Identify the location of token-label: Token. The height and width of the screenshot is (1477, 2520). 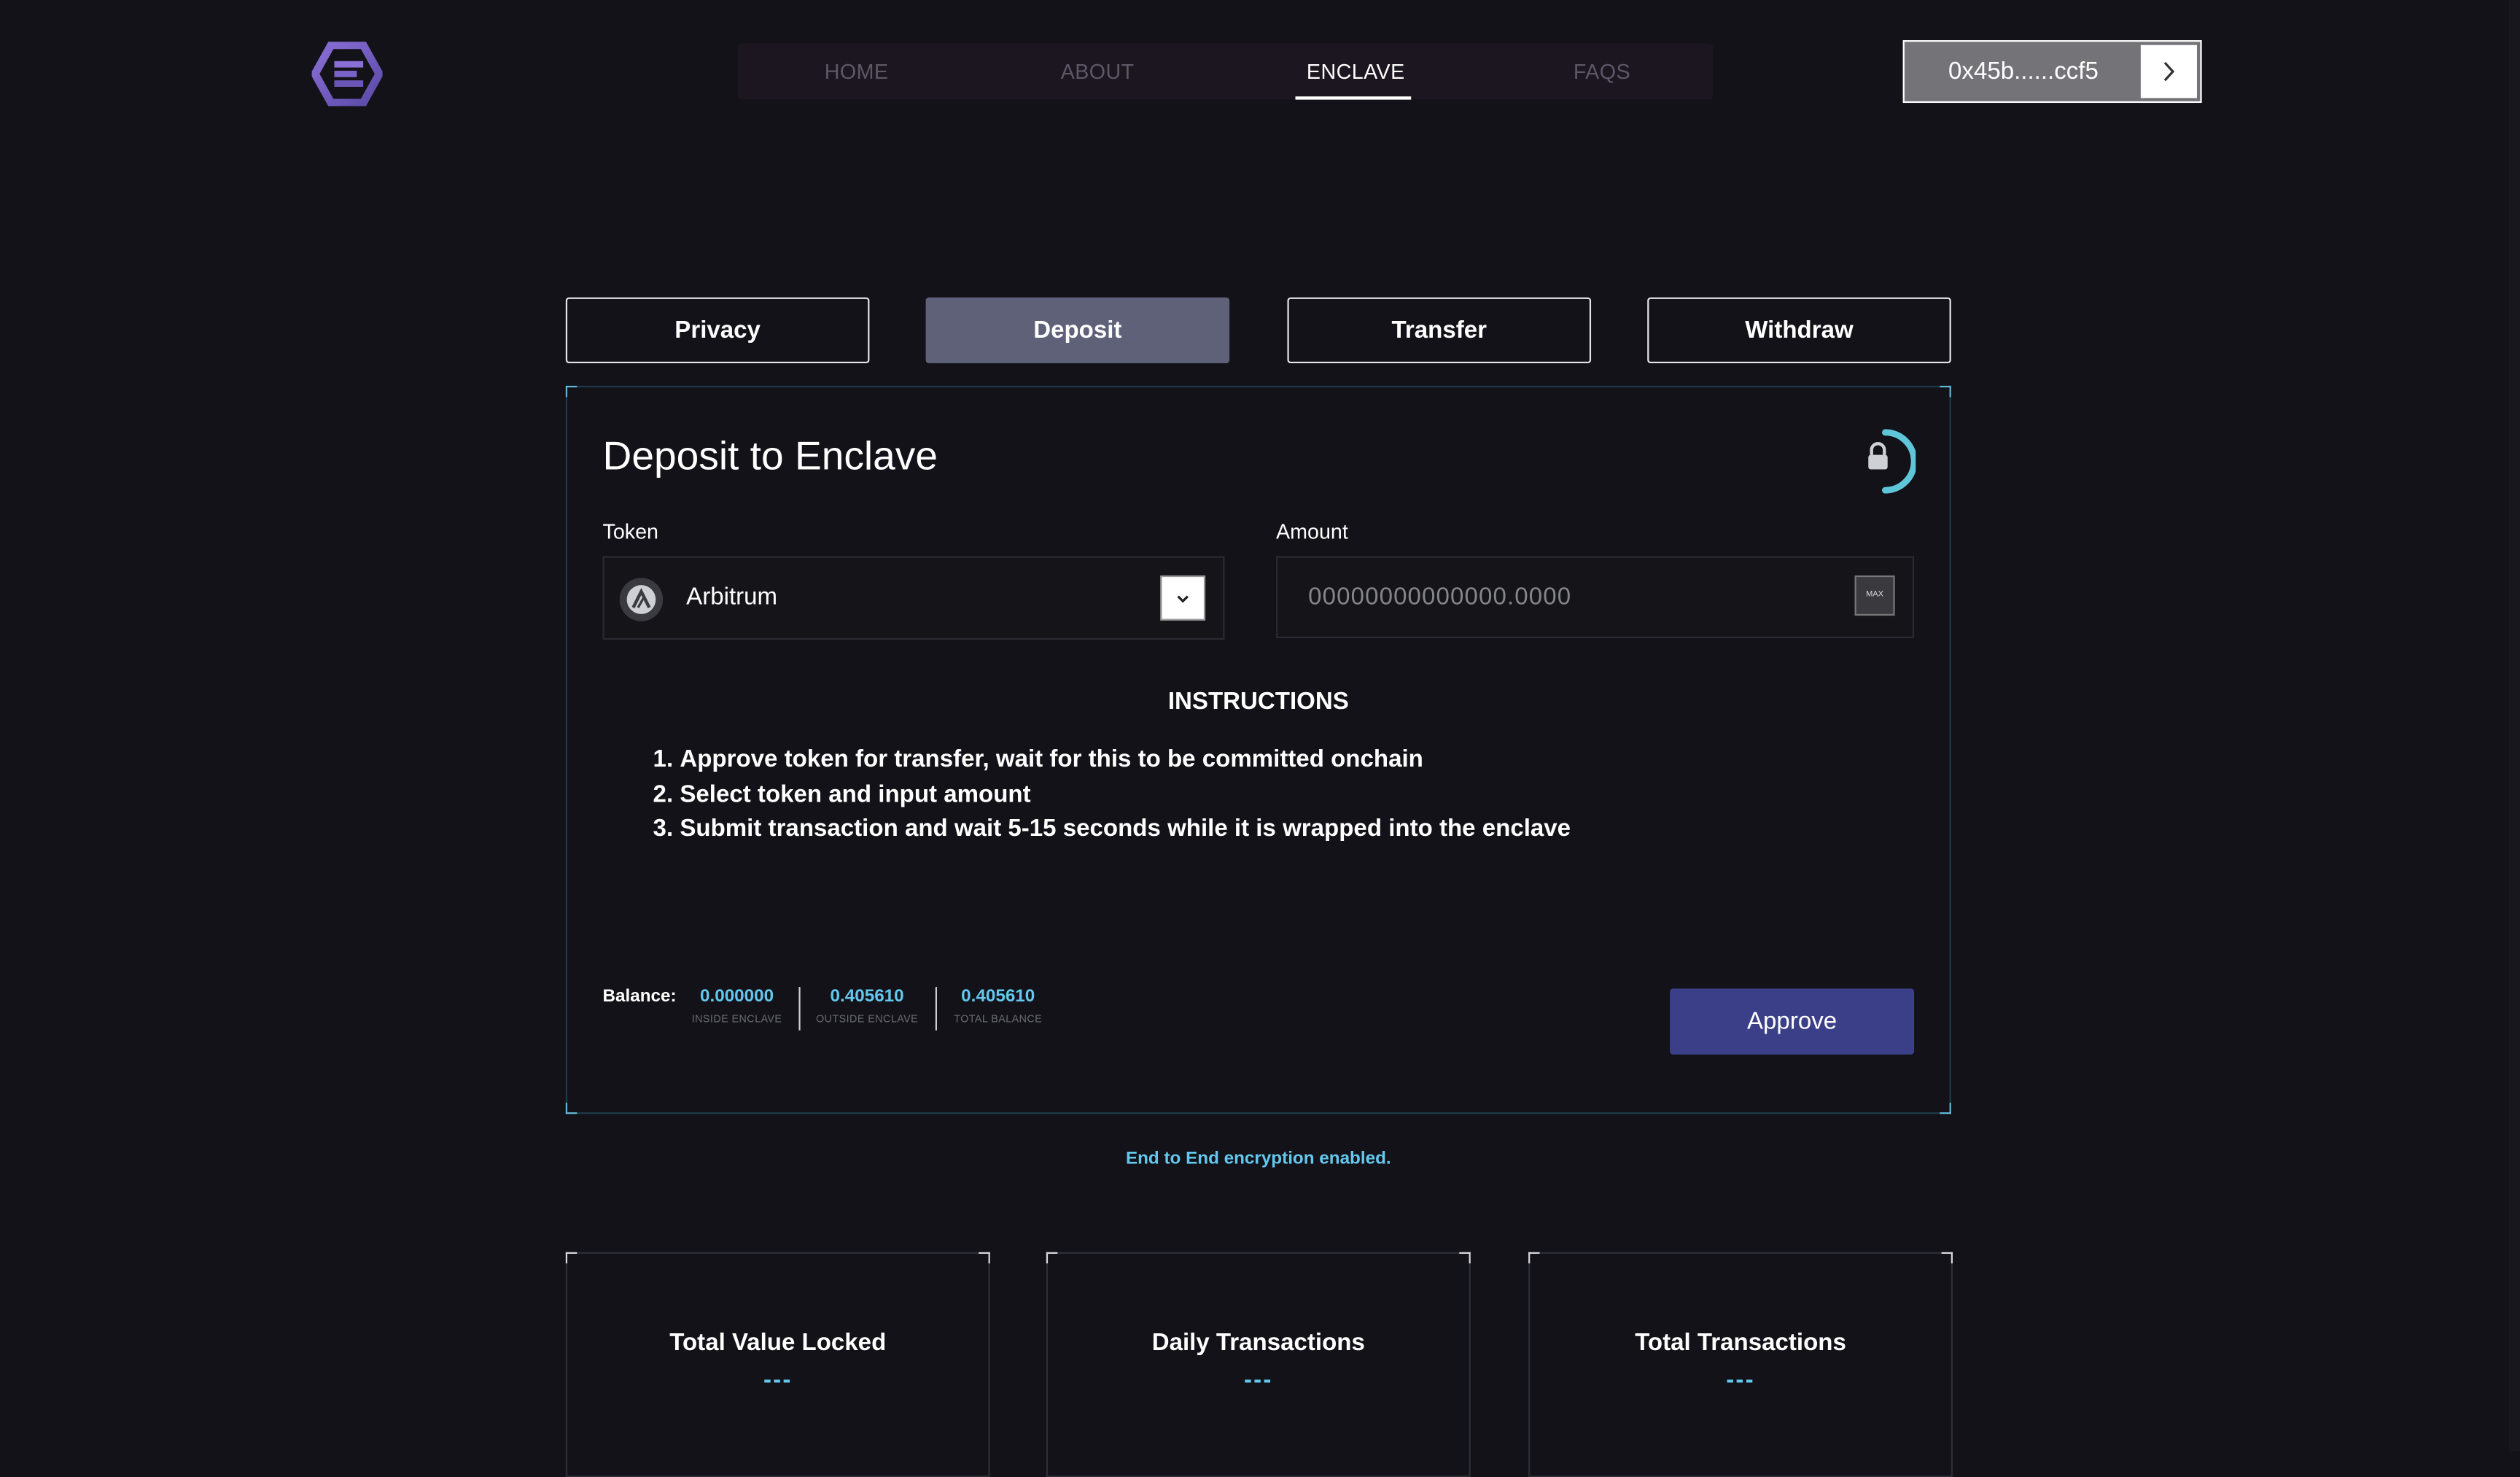
(630, 531).